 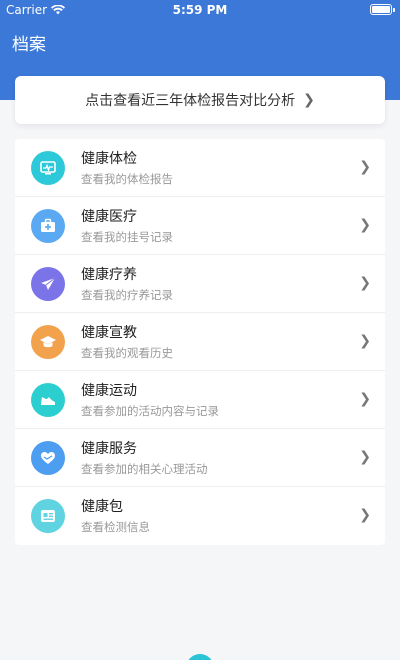 What do you see at coordinates (144, 468) in the screenshot?
I see `menu-item-subtitle: 查看参加的相关心理活动` at bounding box center [144, 468].